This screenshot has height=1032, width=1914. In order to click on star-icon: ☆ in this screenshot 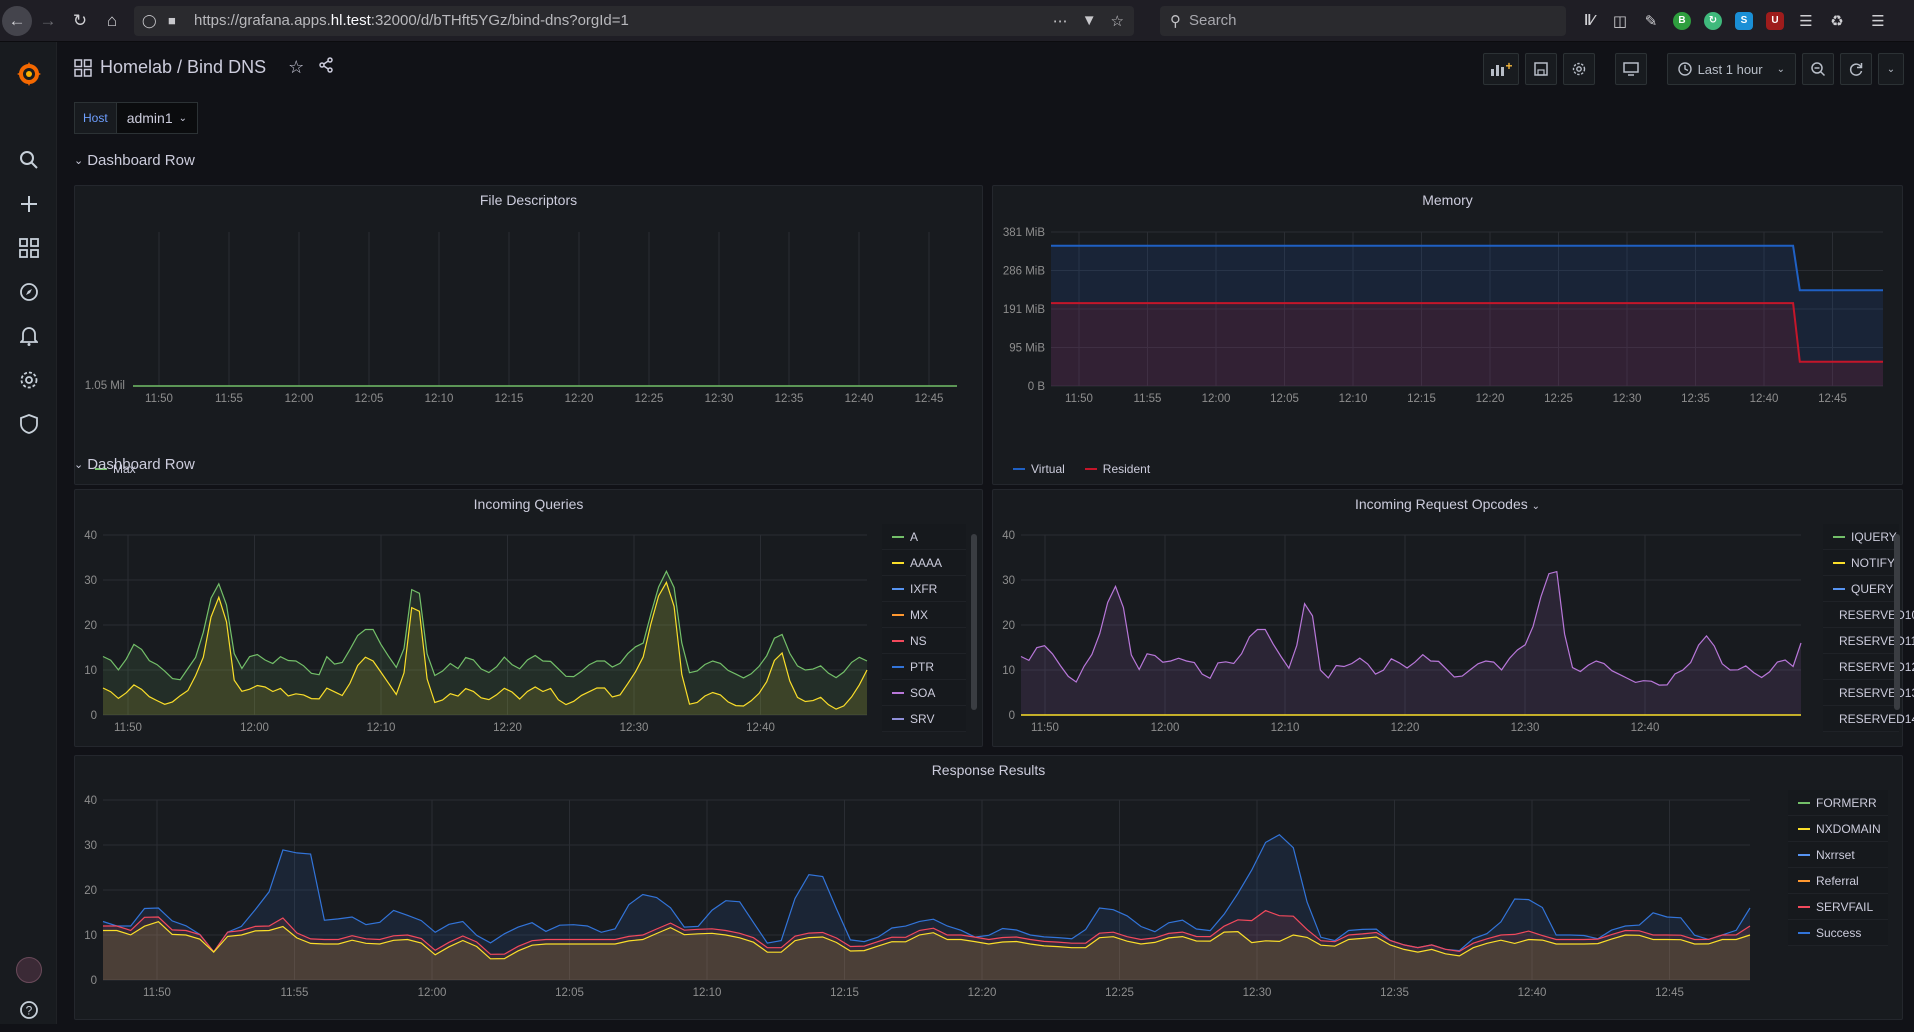, I will do `click(296, 67)`.